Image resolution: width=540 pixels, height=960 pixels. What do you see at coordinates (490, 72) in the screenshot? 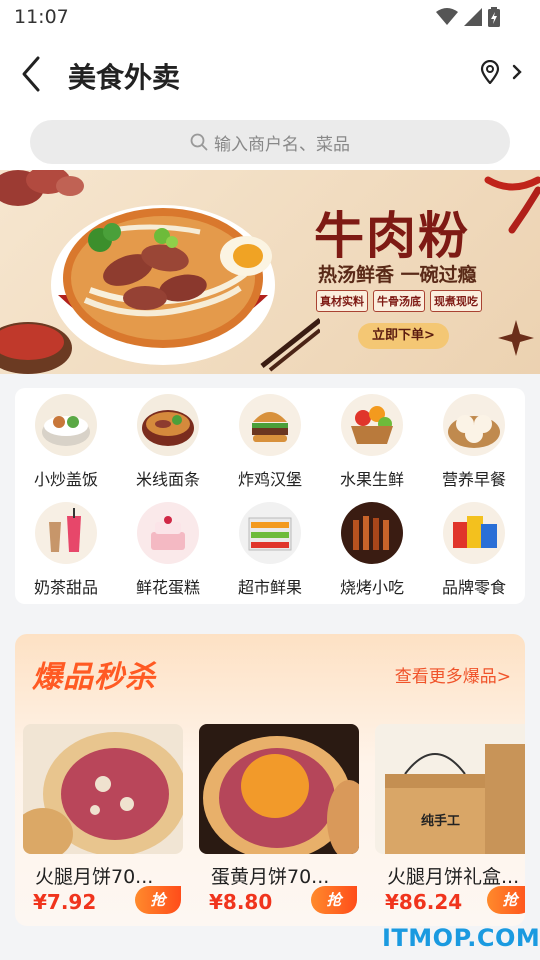
I see `location-pin-icon` at bounding box center [490, 72].